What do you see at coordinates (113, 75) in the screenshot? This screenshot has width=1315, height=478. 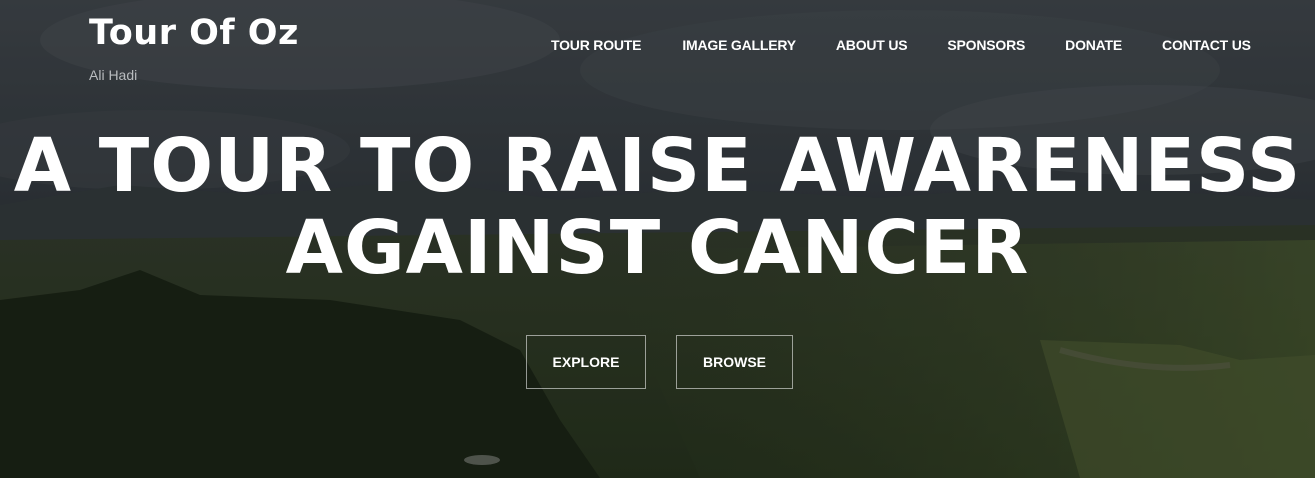 I see `site-subtitle: Ali Hadi` at bounding box center [113, 75].